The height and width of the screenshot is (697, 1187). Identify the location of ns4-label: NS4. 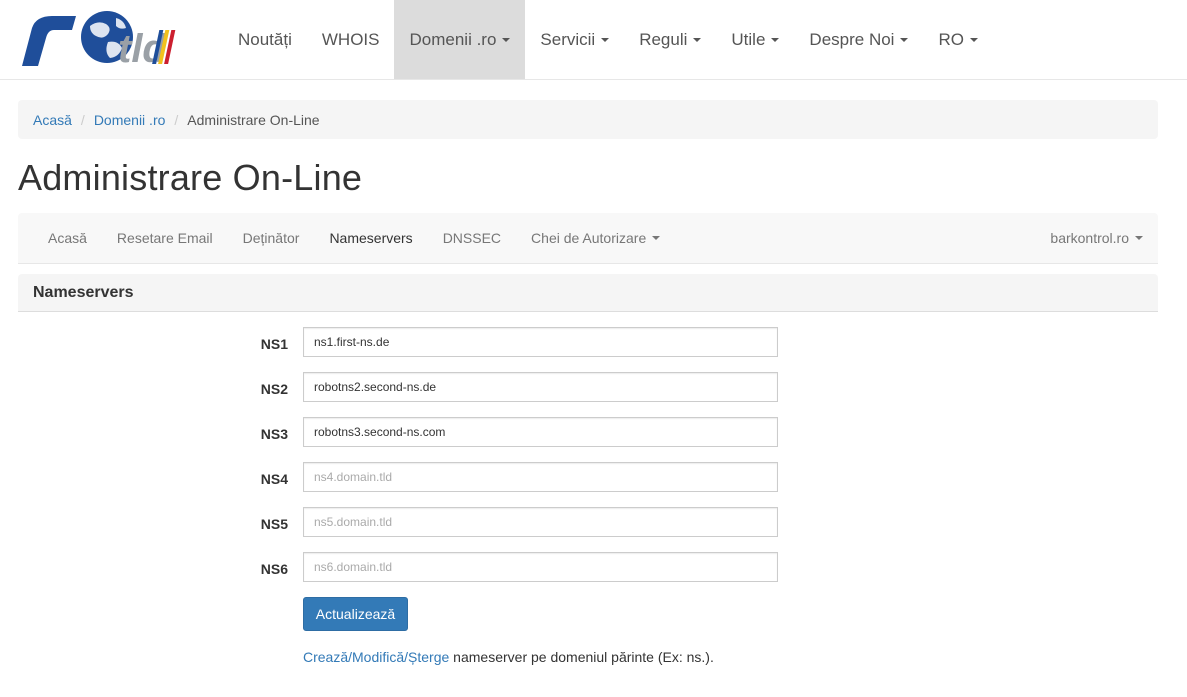
(274, 479).